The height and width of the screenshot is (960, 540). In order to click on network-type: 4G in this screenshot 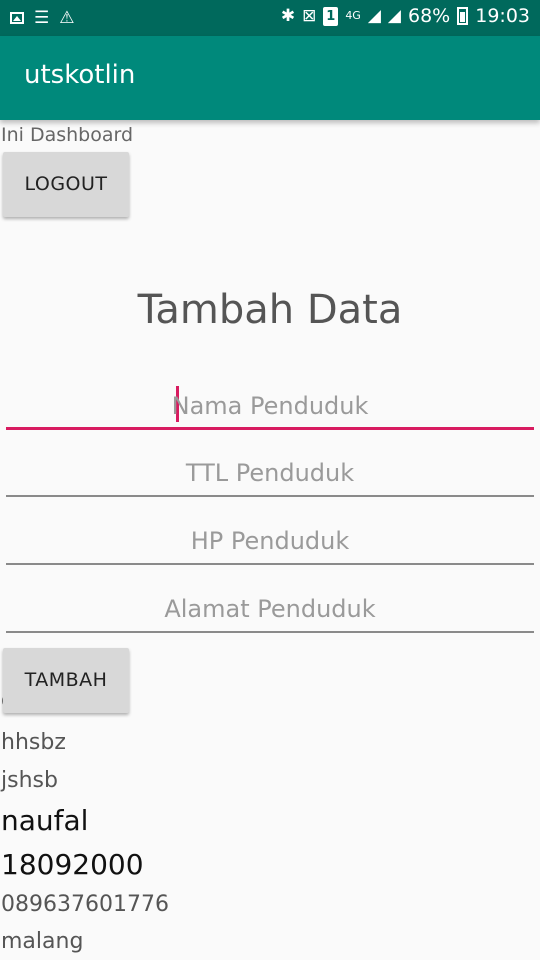, I will do `click(353, 15)`.